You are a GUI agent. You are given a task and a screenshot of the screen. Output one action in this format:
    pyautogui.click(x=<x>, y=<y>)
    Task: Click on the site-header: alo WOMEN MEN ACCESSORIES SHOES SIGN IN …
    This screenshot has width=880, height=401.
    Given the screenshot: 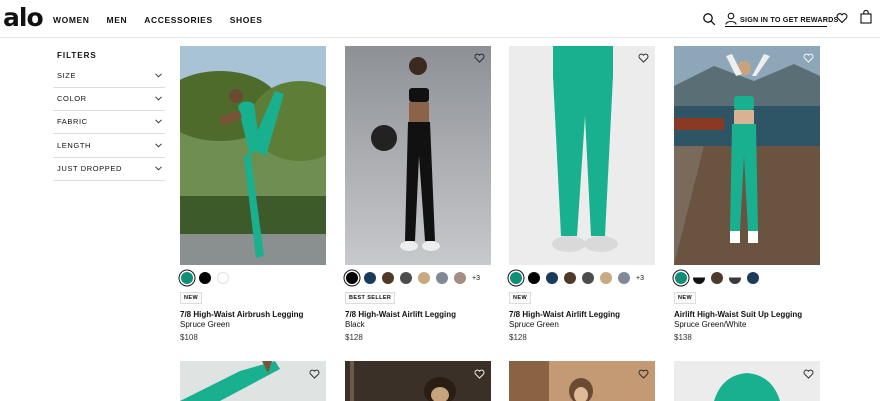 What is the action you would take?
    pyautogui.click(x=440, y=19)
    